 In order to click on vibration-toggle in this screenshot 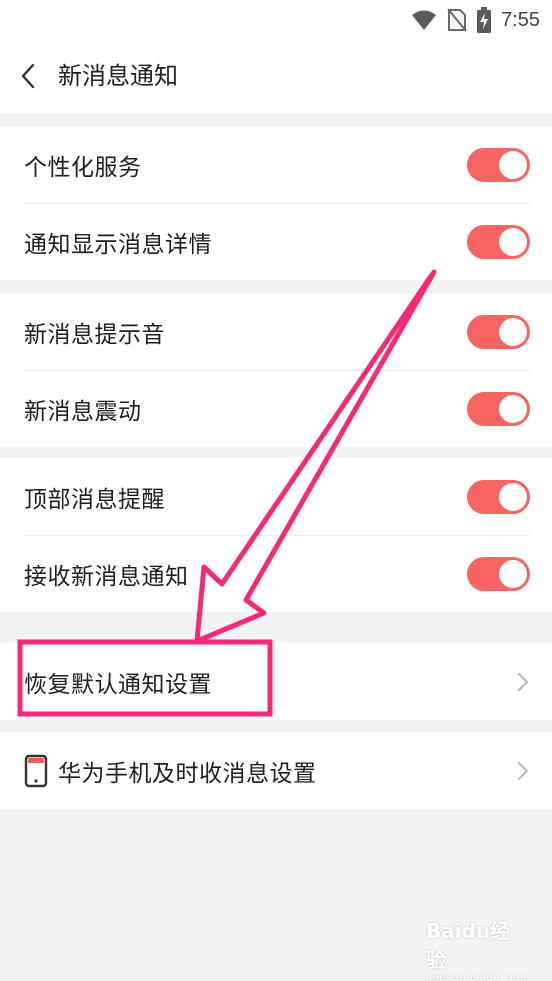, I will do `click(498, 408)`.